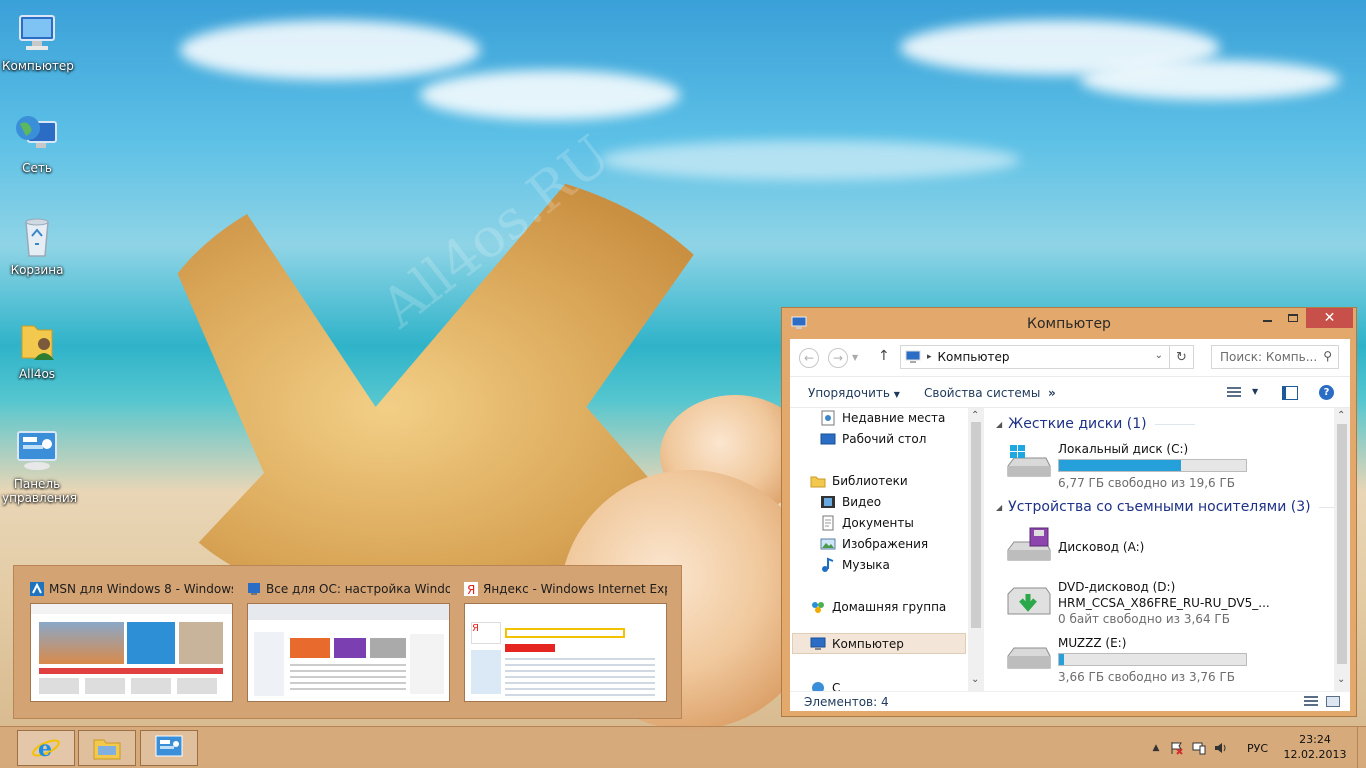 The height and width of the screenshot is (768, 1366). What do you see at coordinates (1311, 701) in the screenshot?
I see `details-view-icon` at bounding box center [1311, 701].